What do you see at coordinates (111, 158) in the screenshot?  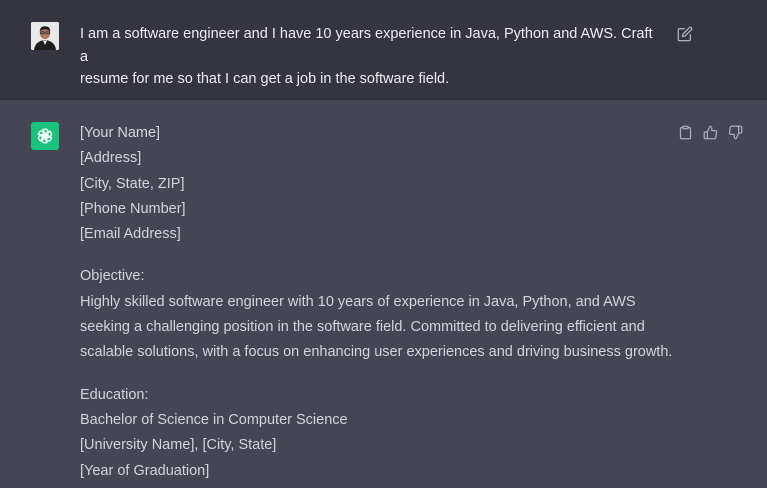 I see `resume-address: [Address]` at bounding box center [111, 158].